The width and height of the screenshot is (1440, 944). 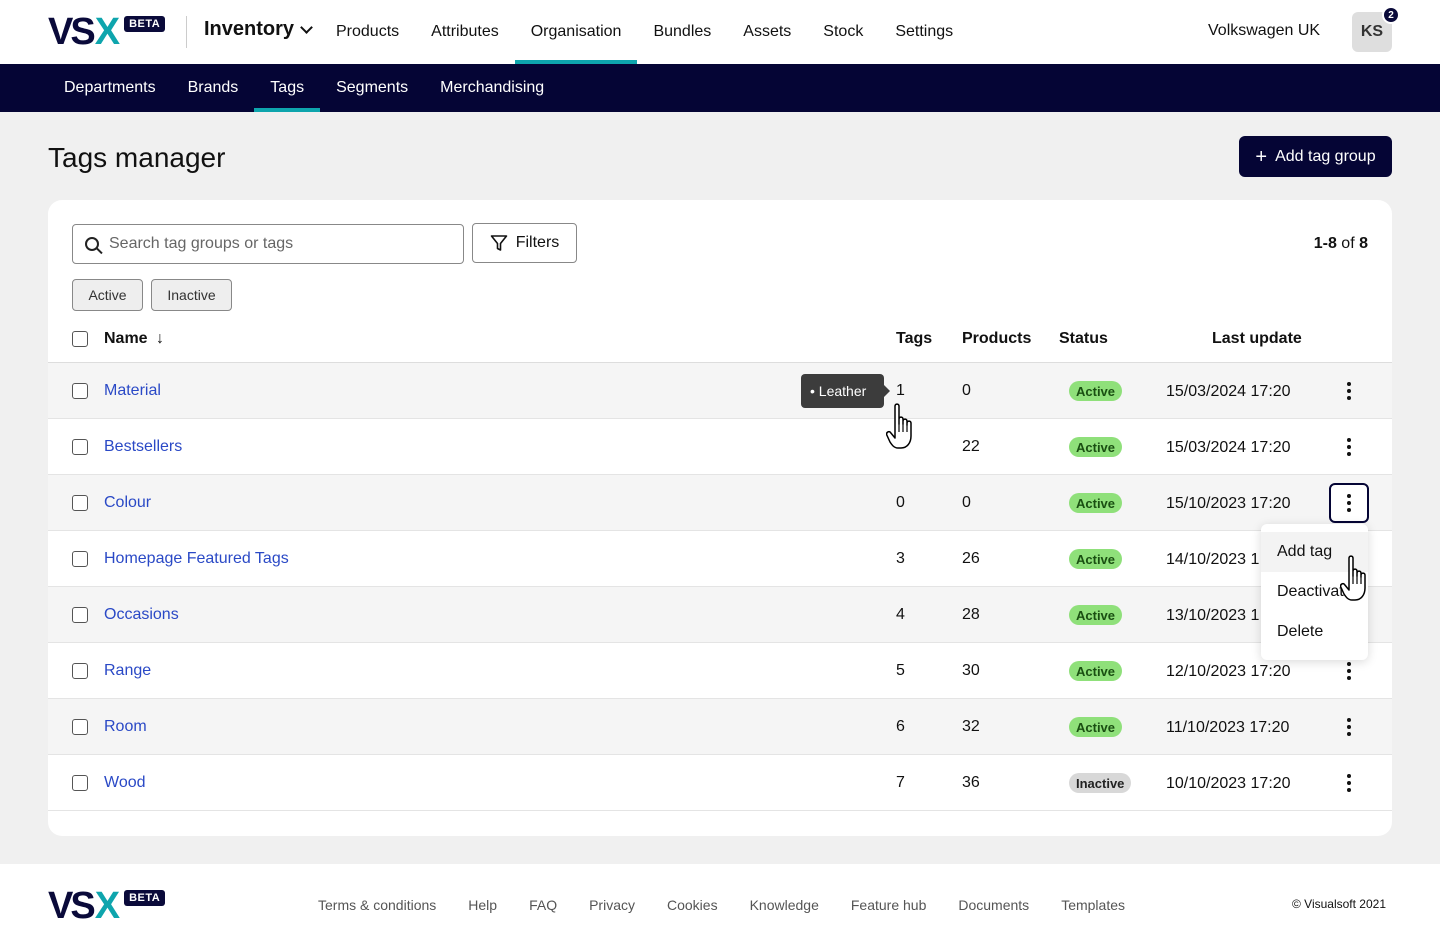 I want to click on product-count: 28, so click(x=971, y=614).